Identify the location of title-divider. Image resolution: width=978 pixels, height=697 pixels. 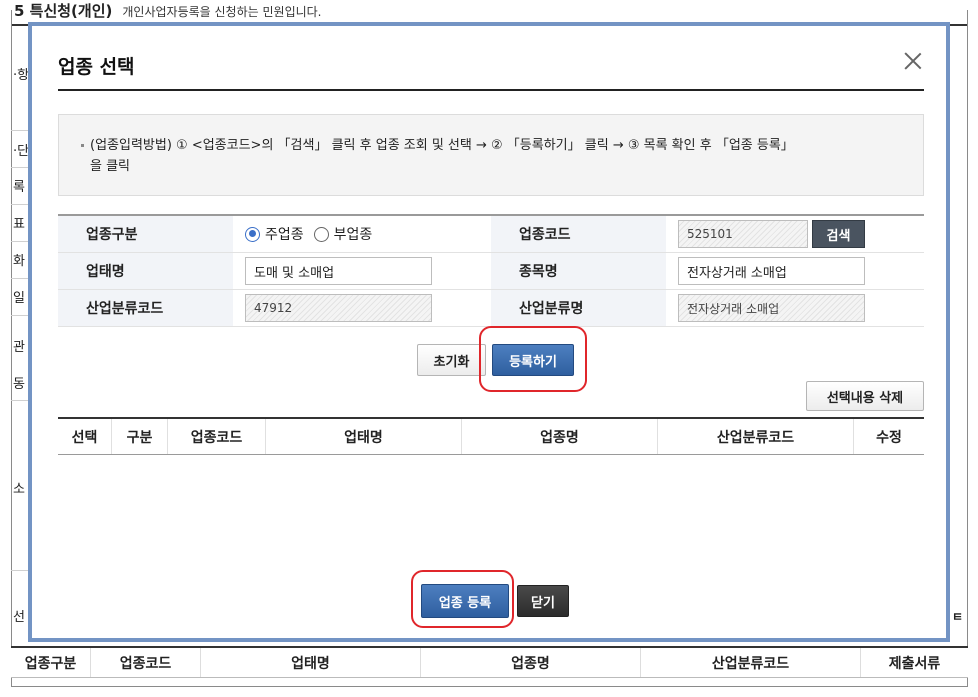
(491, 90).